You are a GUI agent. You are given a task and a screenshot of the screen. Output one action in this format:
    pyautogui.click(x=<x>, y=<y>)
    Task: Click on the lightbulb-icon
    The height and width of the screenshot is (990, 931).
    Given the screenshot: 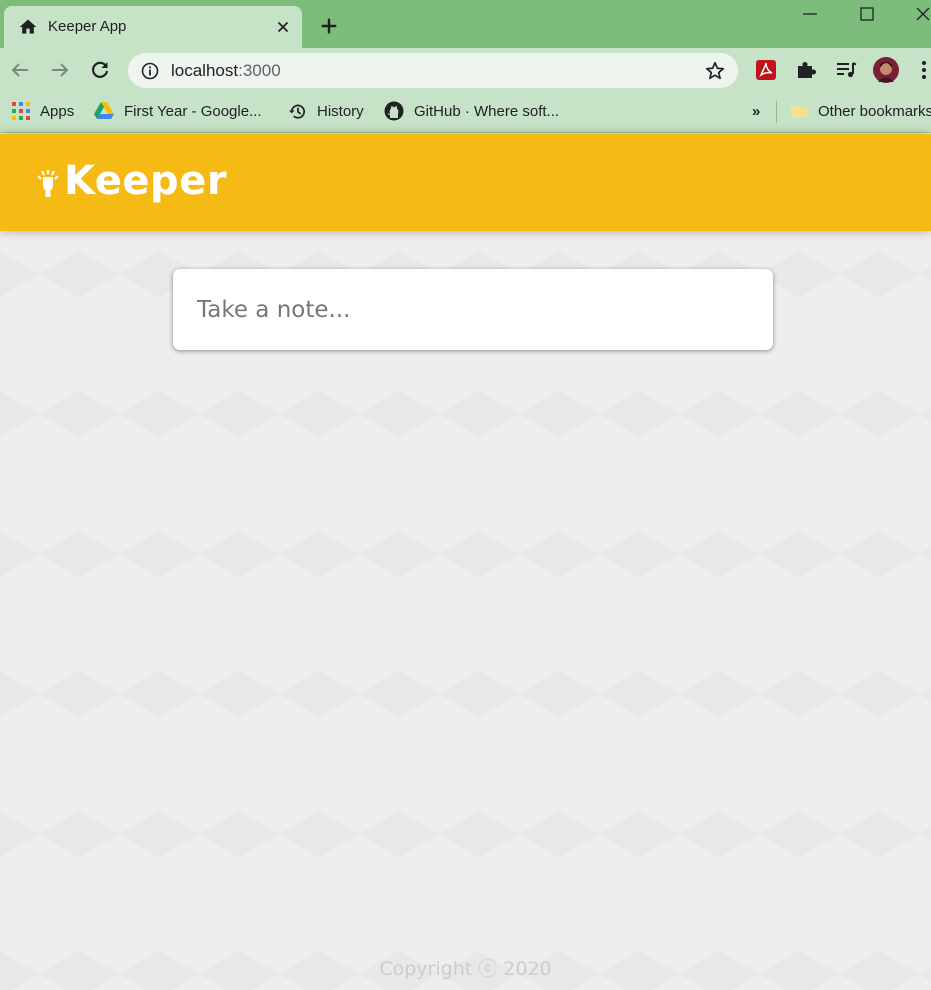 What is the action you would take?
    pyautogui.click(x=48, y=183)
    